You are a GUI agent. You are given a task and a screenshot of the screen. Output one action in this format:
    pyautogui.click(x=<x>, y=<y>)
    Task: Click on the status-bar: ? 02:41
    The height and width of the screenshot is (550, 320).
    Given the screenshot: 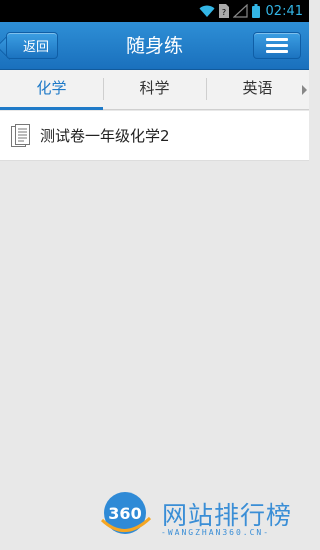 What is the action you would take?
    pyautogui.click(x=154, y=11)
    